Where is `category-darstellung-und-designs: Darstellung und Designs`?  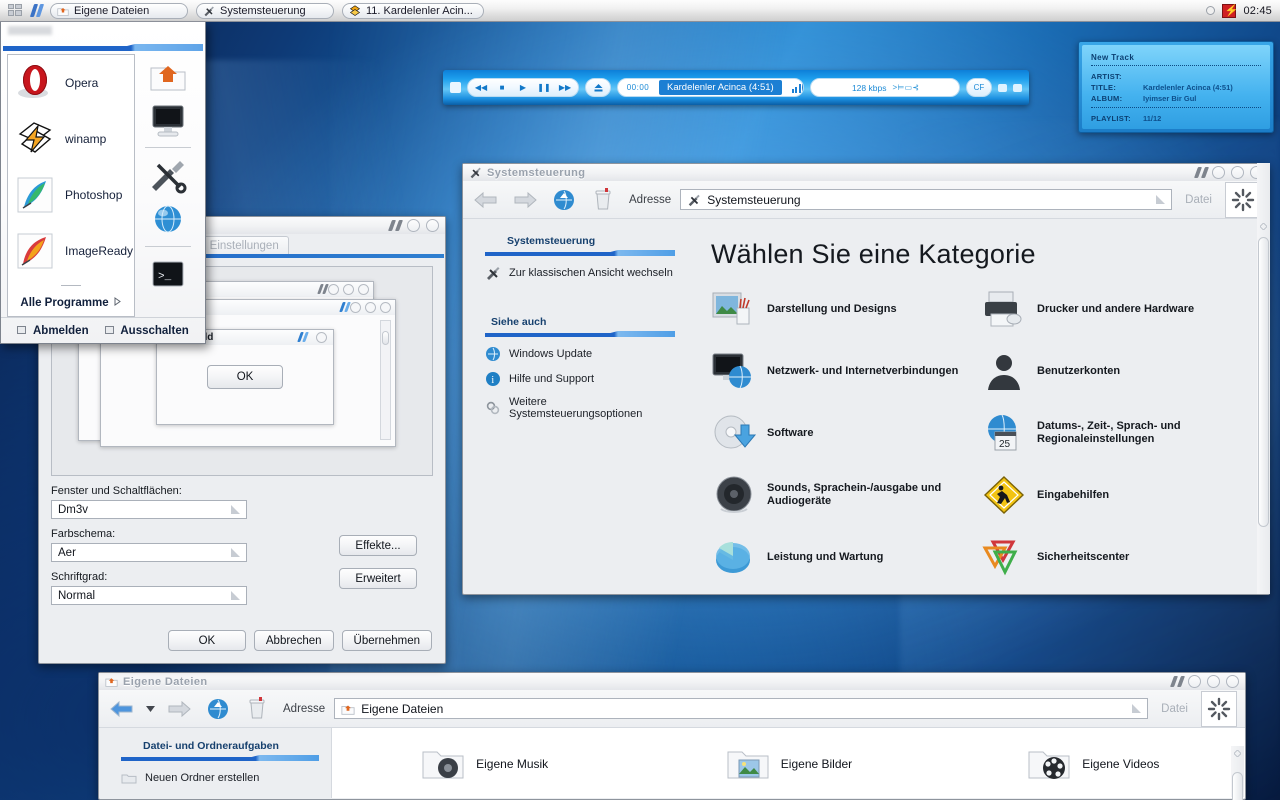 category-darstellung-und-designs: Darstellung und Designs is located at coordinates (842, 309).